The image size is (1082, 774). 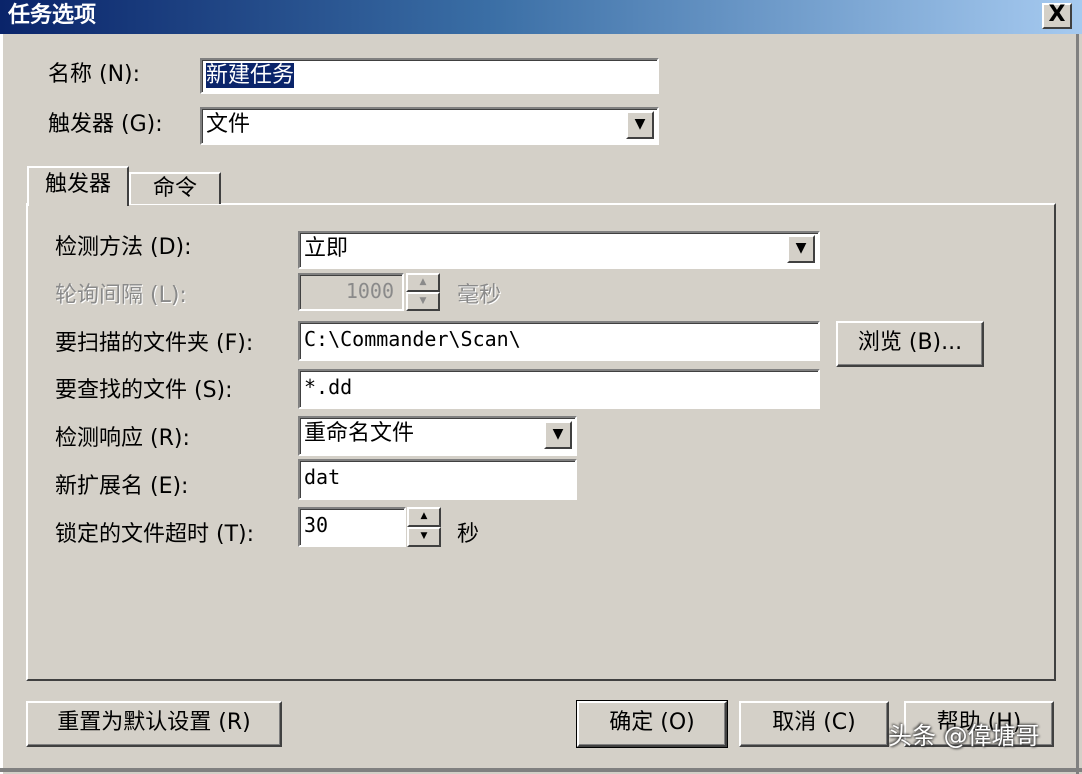 What do you see at coordinates (316, 525) in the screenshot?
I see `lock-timeout-value: 30` at bounding box center [316, 525].